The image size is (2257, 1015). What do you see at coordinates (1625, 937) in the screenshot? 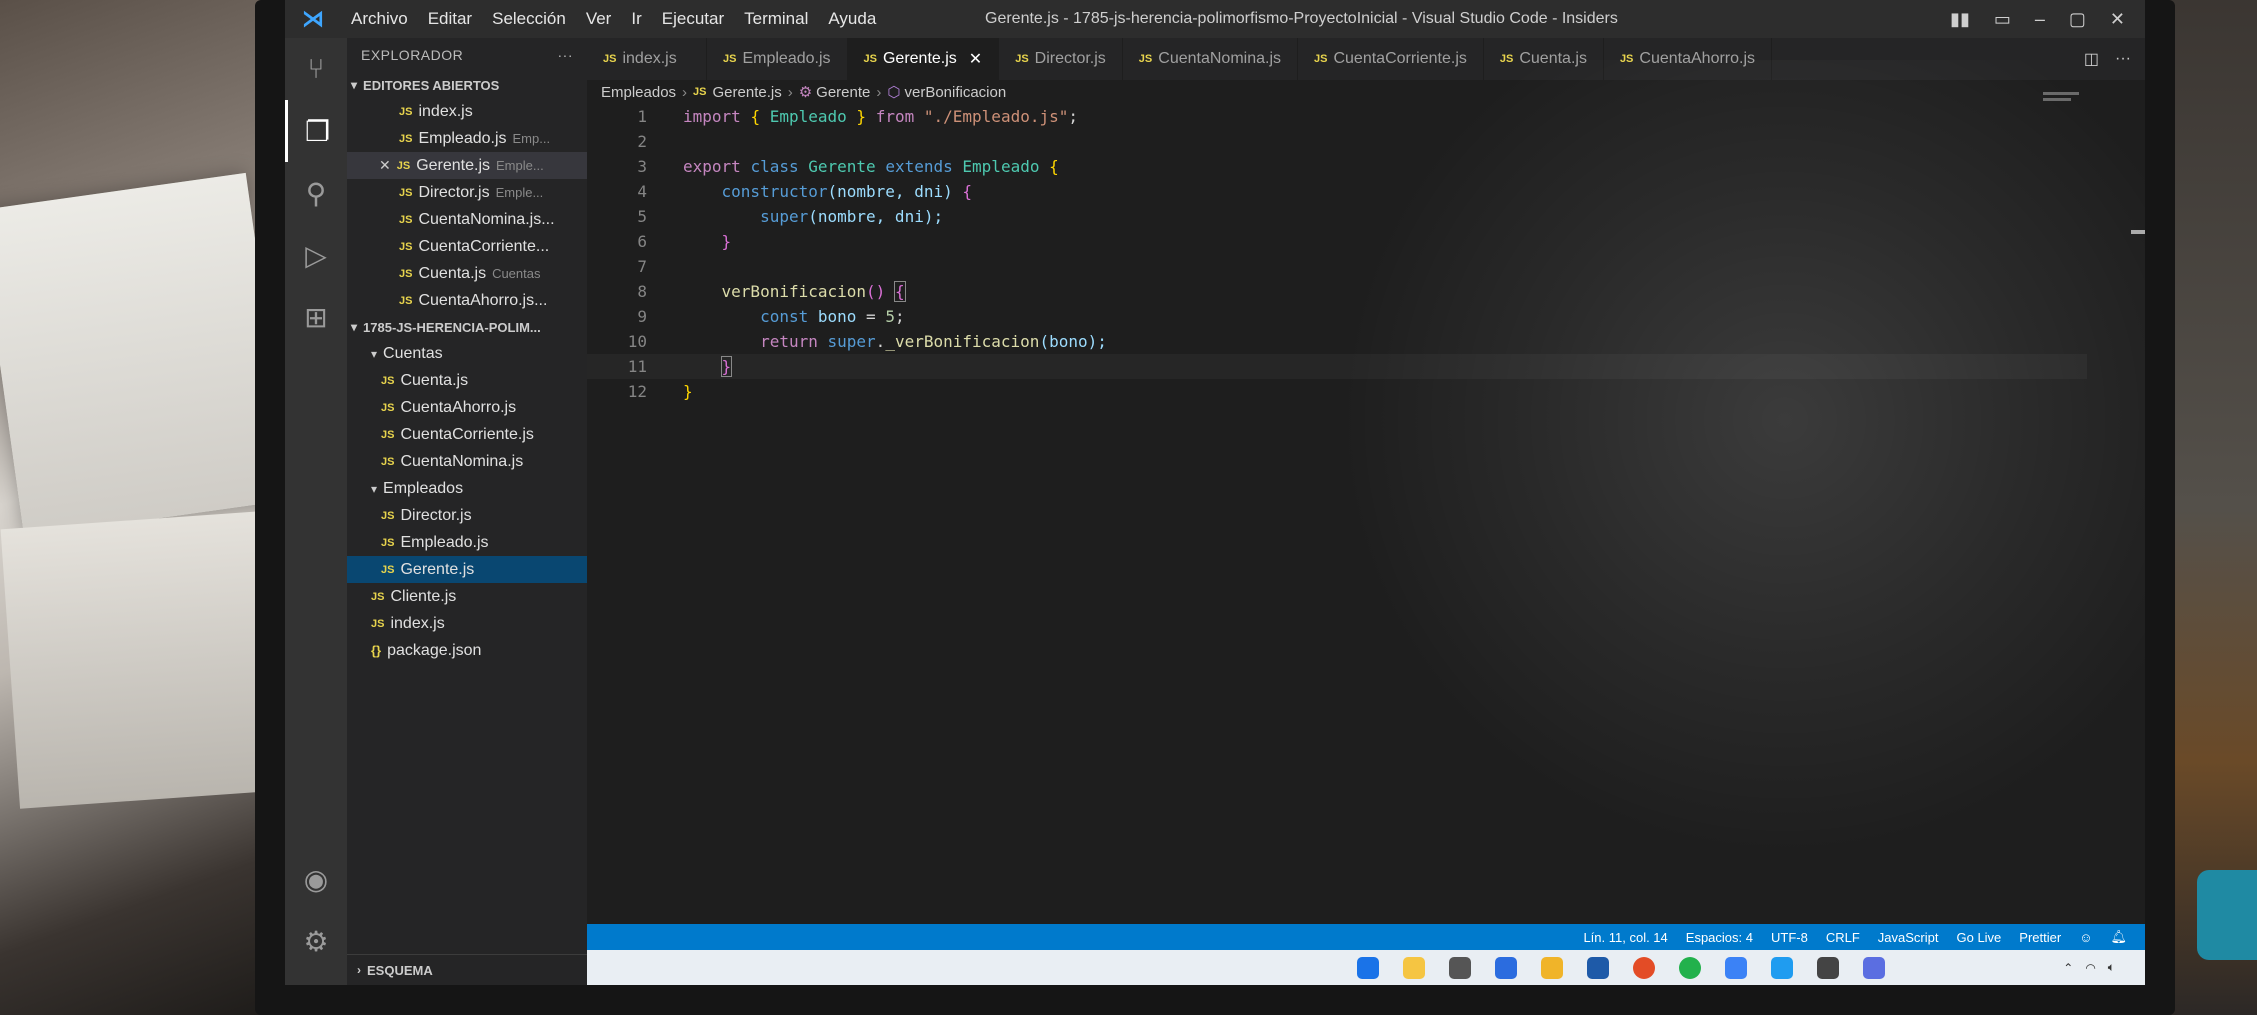
I see `cursor-position: Lín. 11, col. 14` at bounding box center [1625, 937].